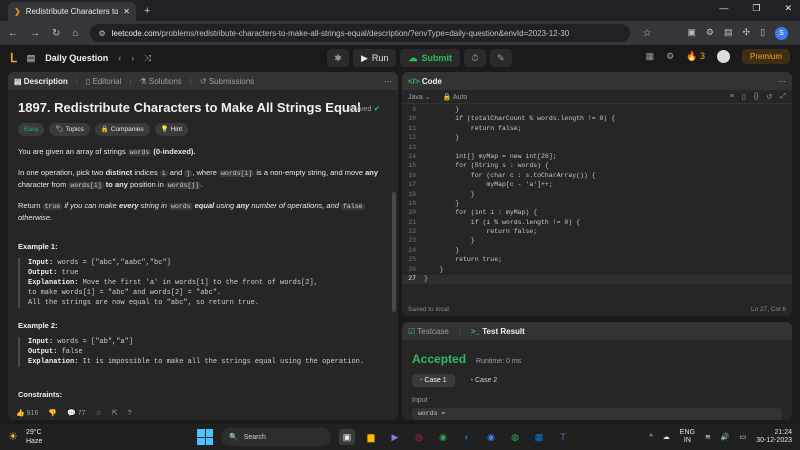 The width and height of the screenshot is (800, 450). Describe the element at coordinates (430, 58) in the screenshot. I see `submit-button: ☁ Submit` at that location.